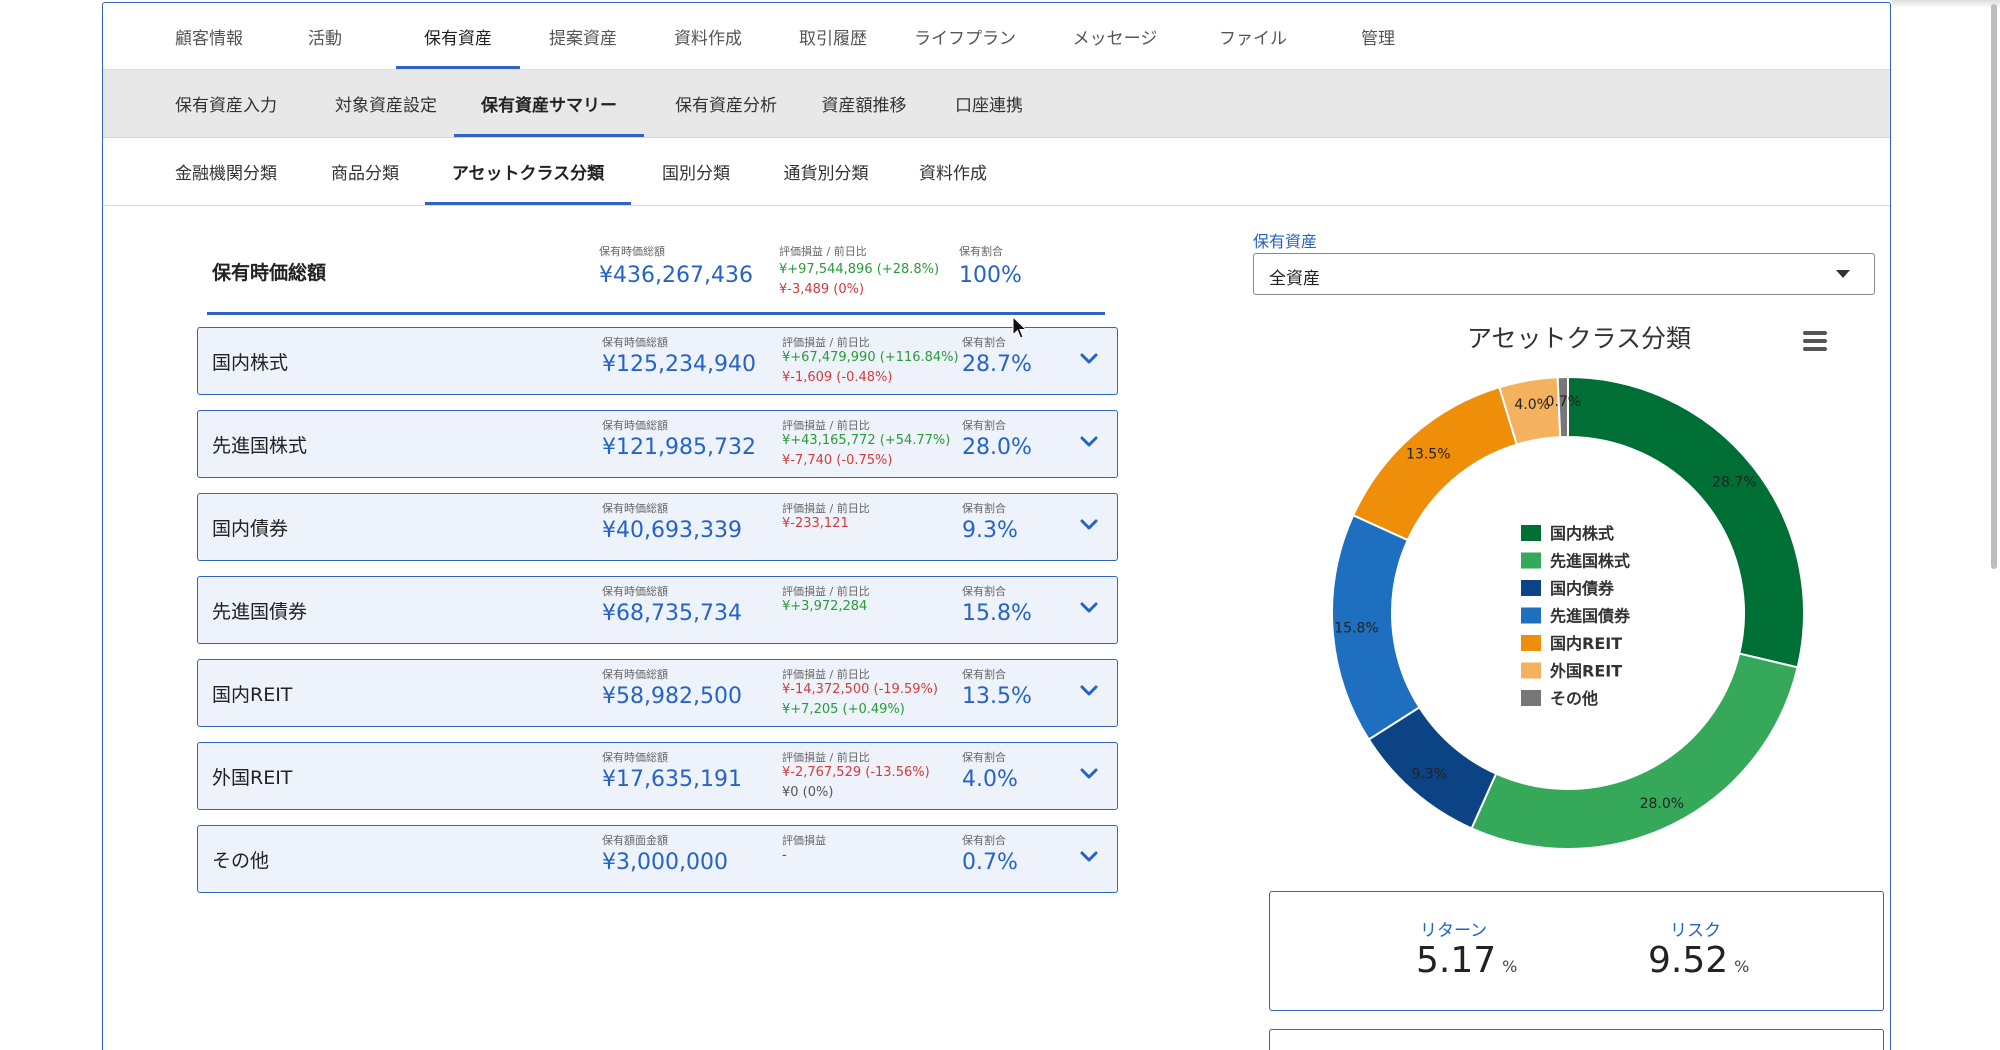 This screenshot has height=1050, width=2000. Describe the element at coordinates (549, 103) in the screenshot. I see `tab-holdings-summary: 保有資産サマリー` at that location.